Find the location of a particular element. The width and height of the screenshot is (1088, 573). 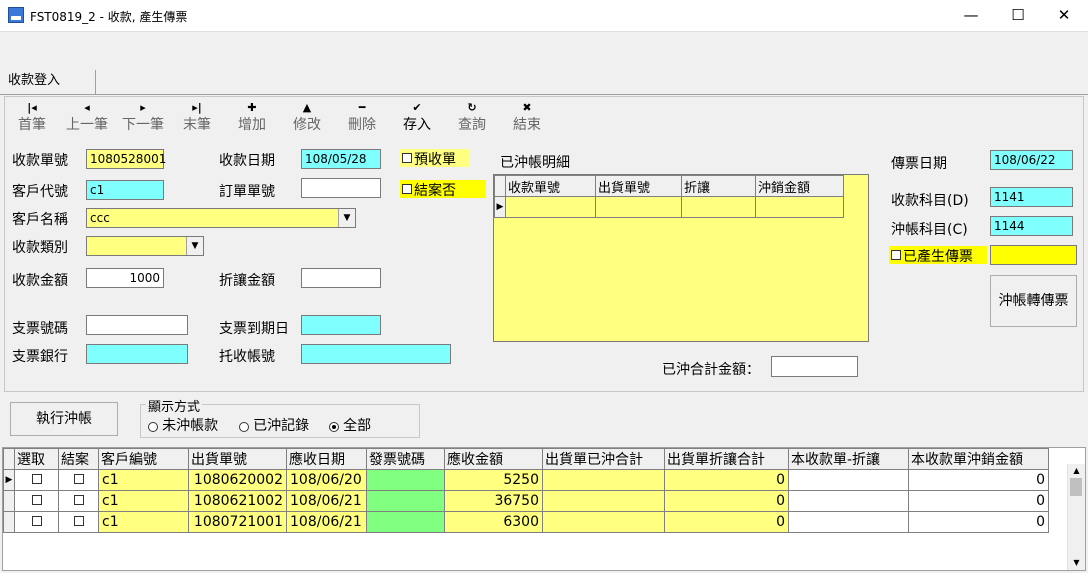

debit-account-field: 1141 is located at coordinates (1031, 197).